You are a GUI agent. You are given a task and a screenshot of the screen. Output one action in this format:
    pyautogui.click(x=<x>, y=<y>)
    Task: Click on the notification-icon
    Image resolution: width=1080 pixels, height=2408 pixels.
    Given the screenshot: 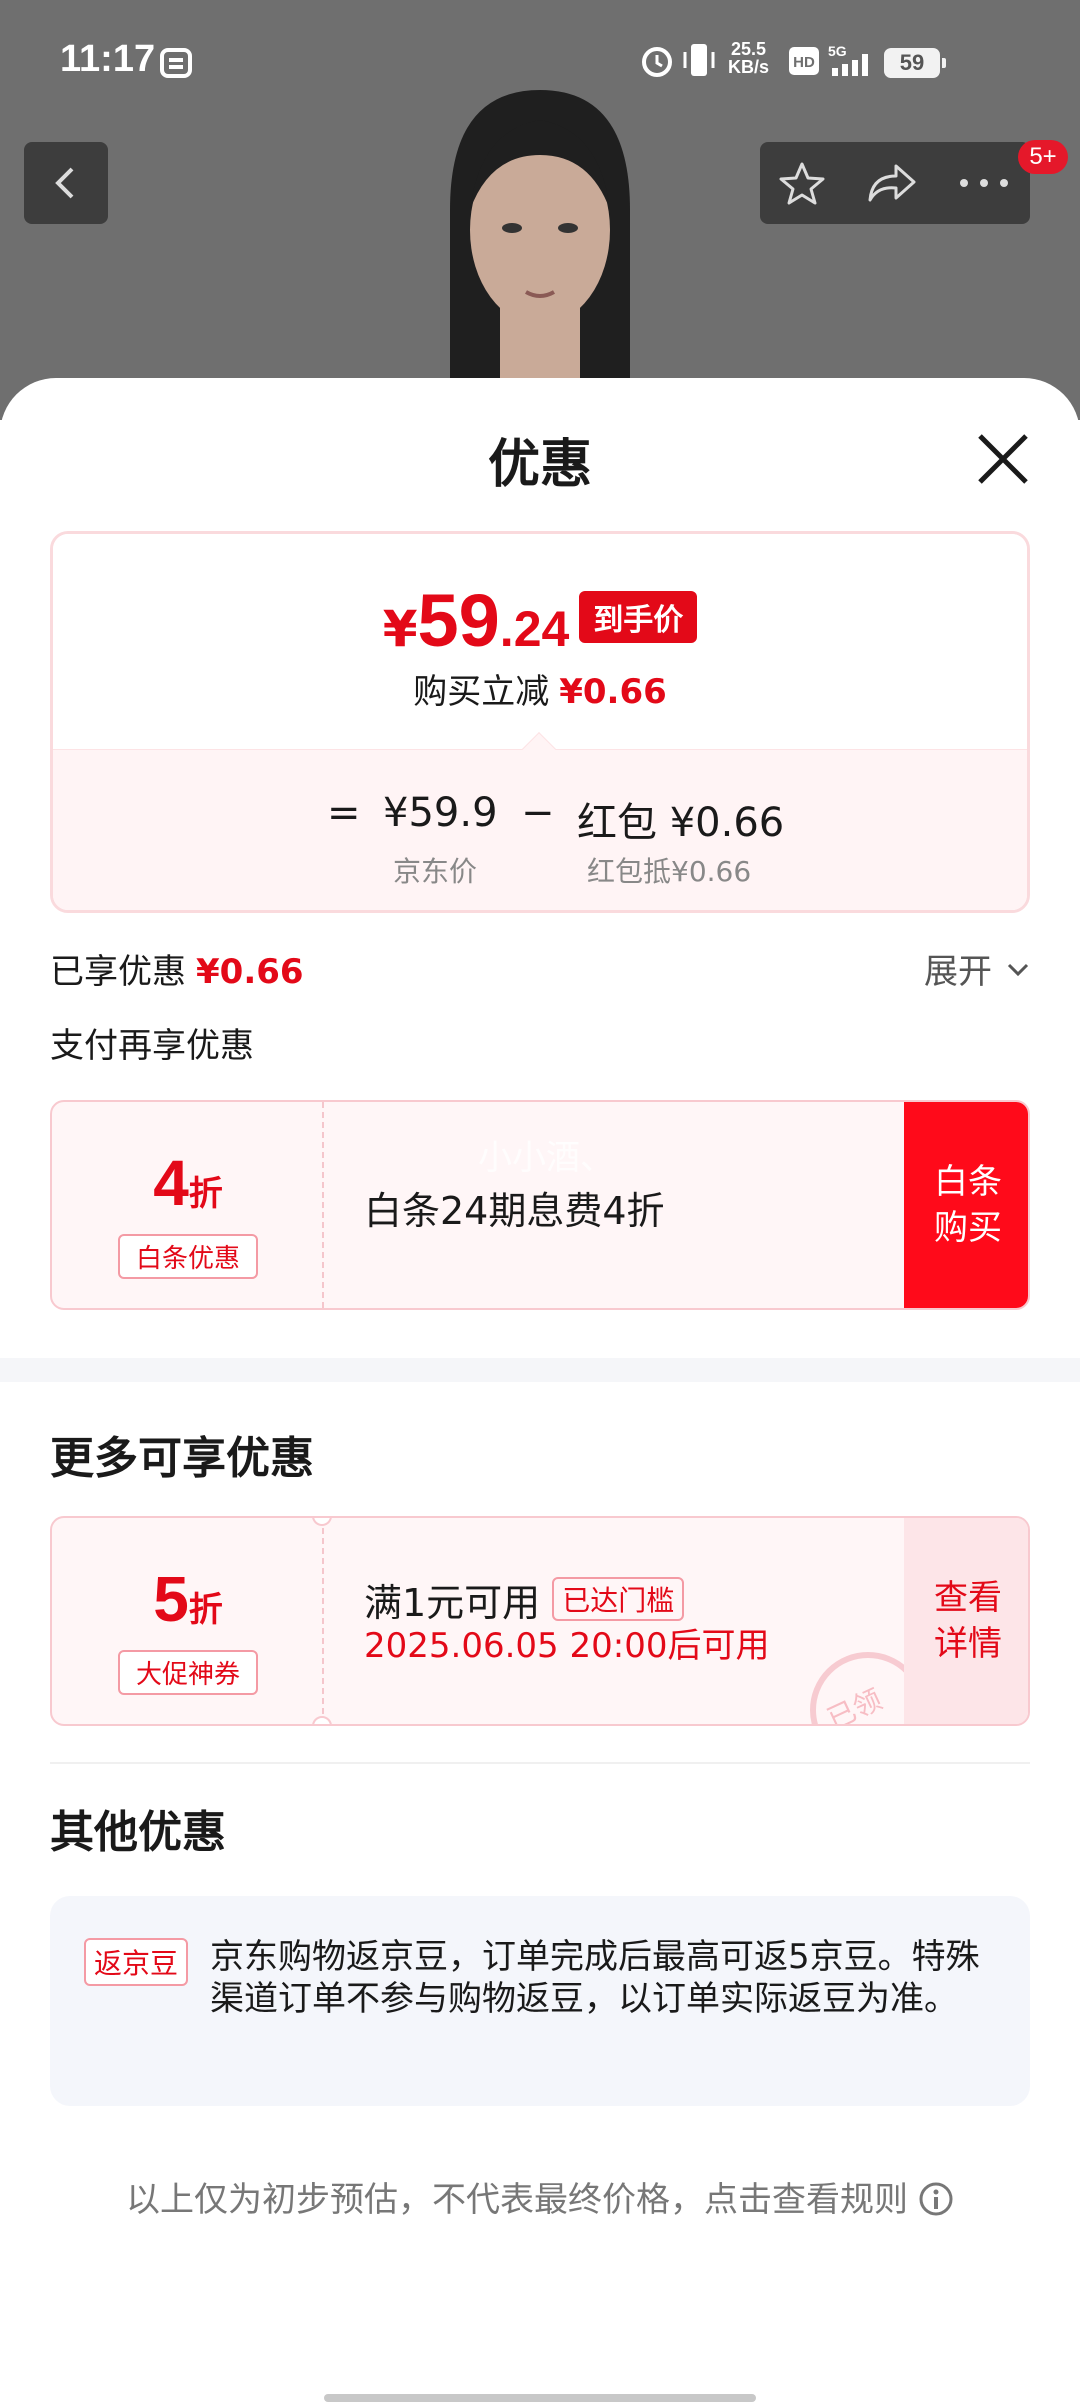 What is the action you would take?
    pyautogui.click(x=176, y=63)
    